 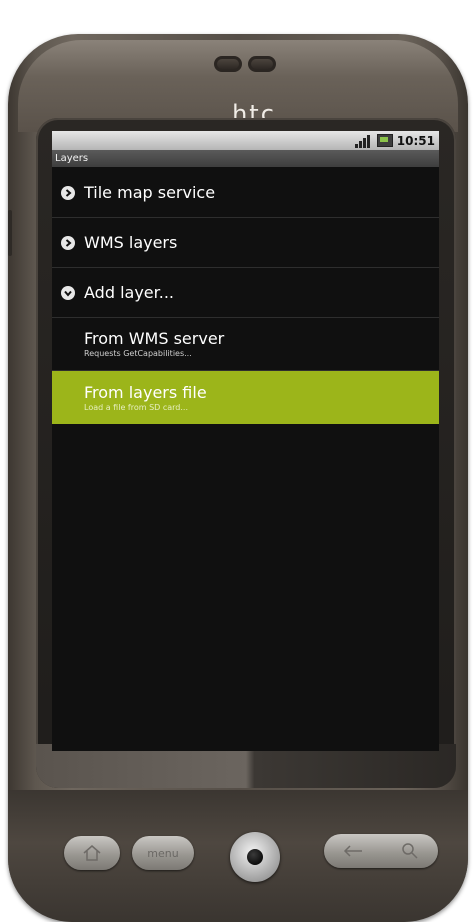 What do you see at coordinates (245, 193) in the screenshot?
I see `list-item-tile-map-service: Tile map service` at bounding box center [245, 193].